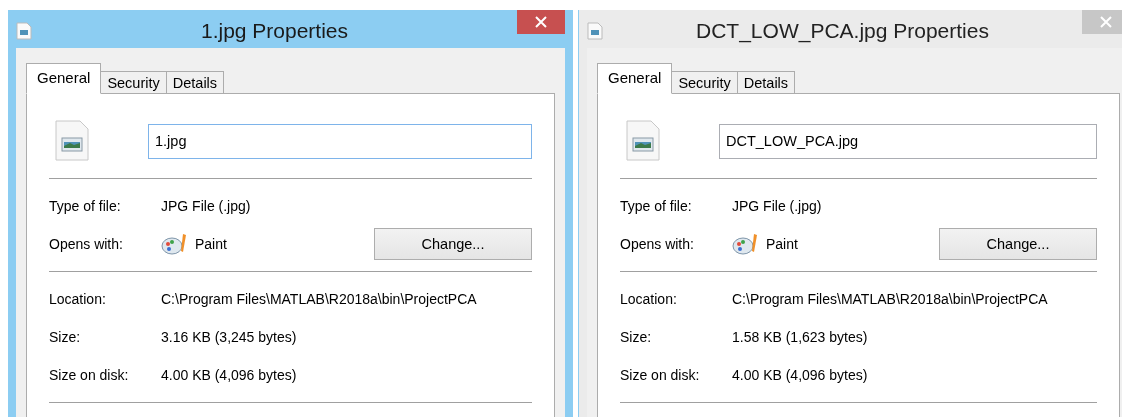  What do you see at coordinates (340, 141) in the screenshot?
I see `file-name-field: 1.jpg` at bounding box center [340, 141].